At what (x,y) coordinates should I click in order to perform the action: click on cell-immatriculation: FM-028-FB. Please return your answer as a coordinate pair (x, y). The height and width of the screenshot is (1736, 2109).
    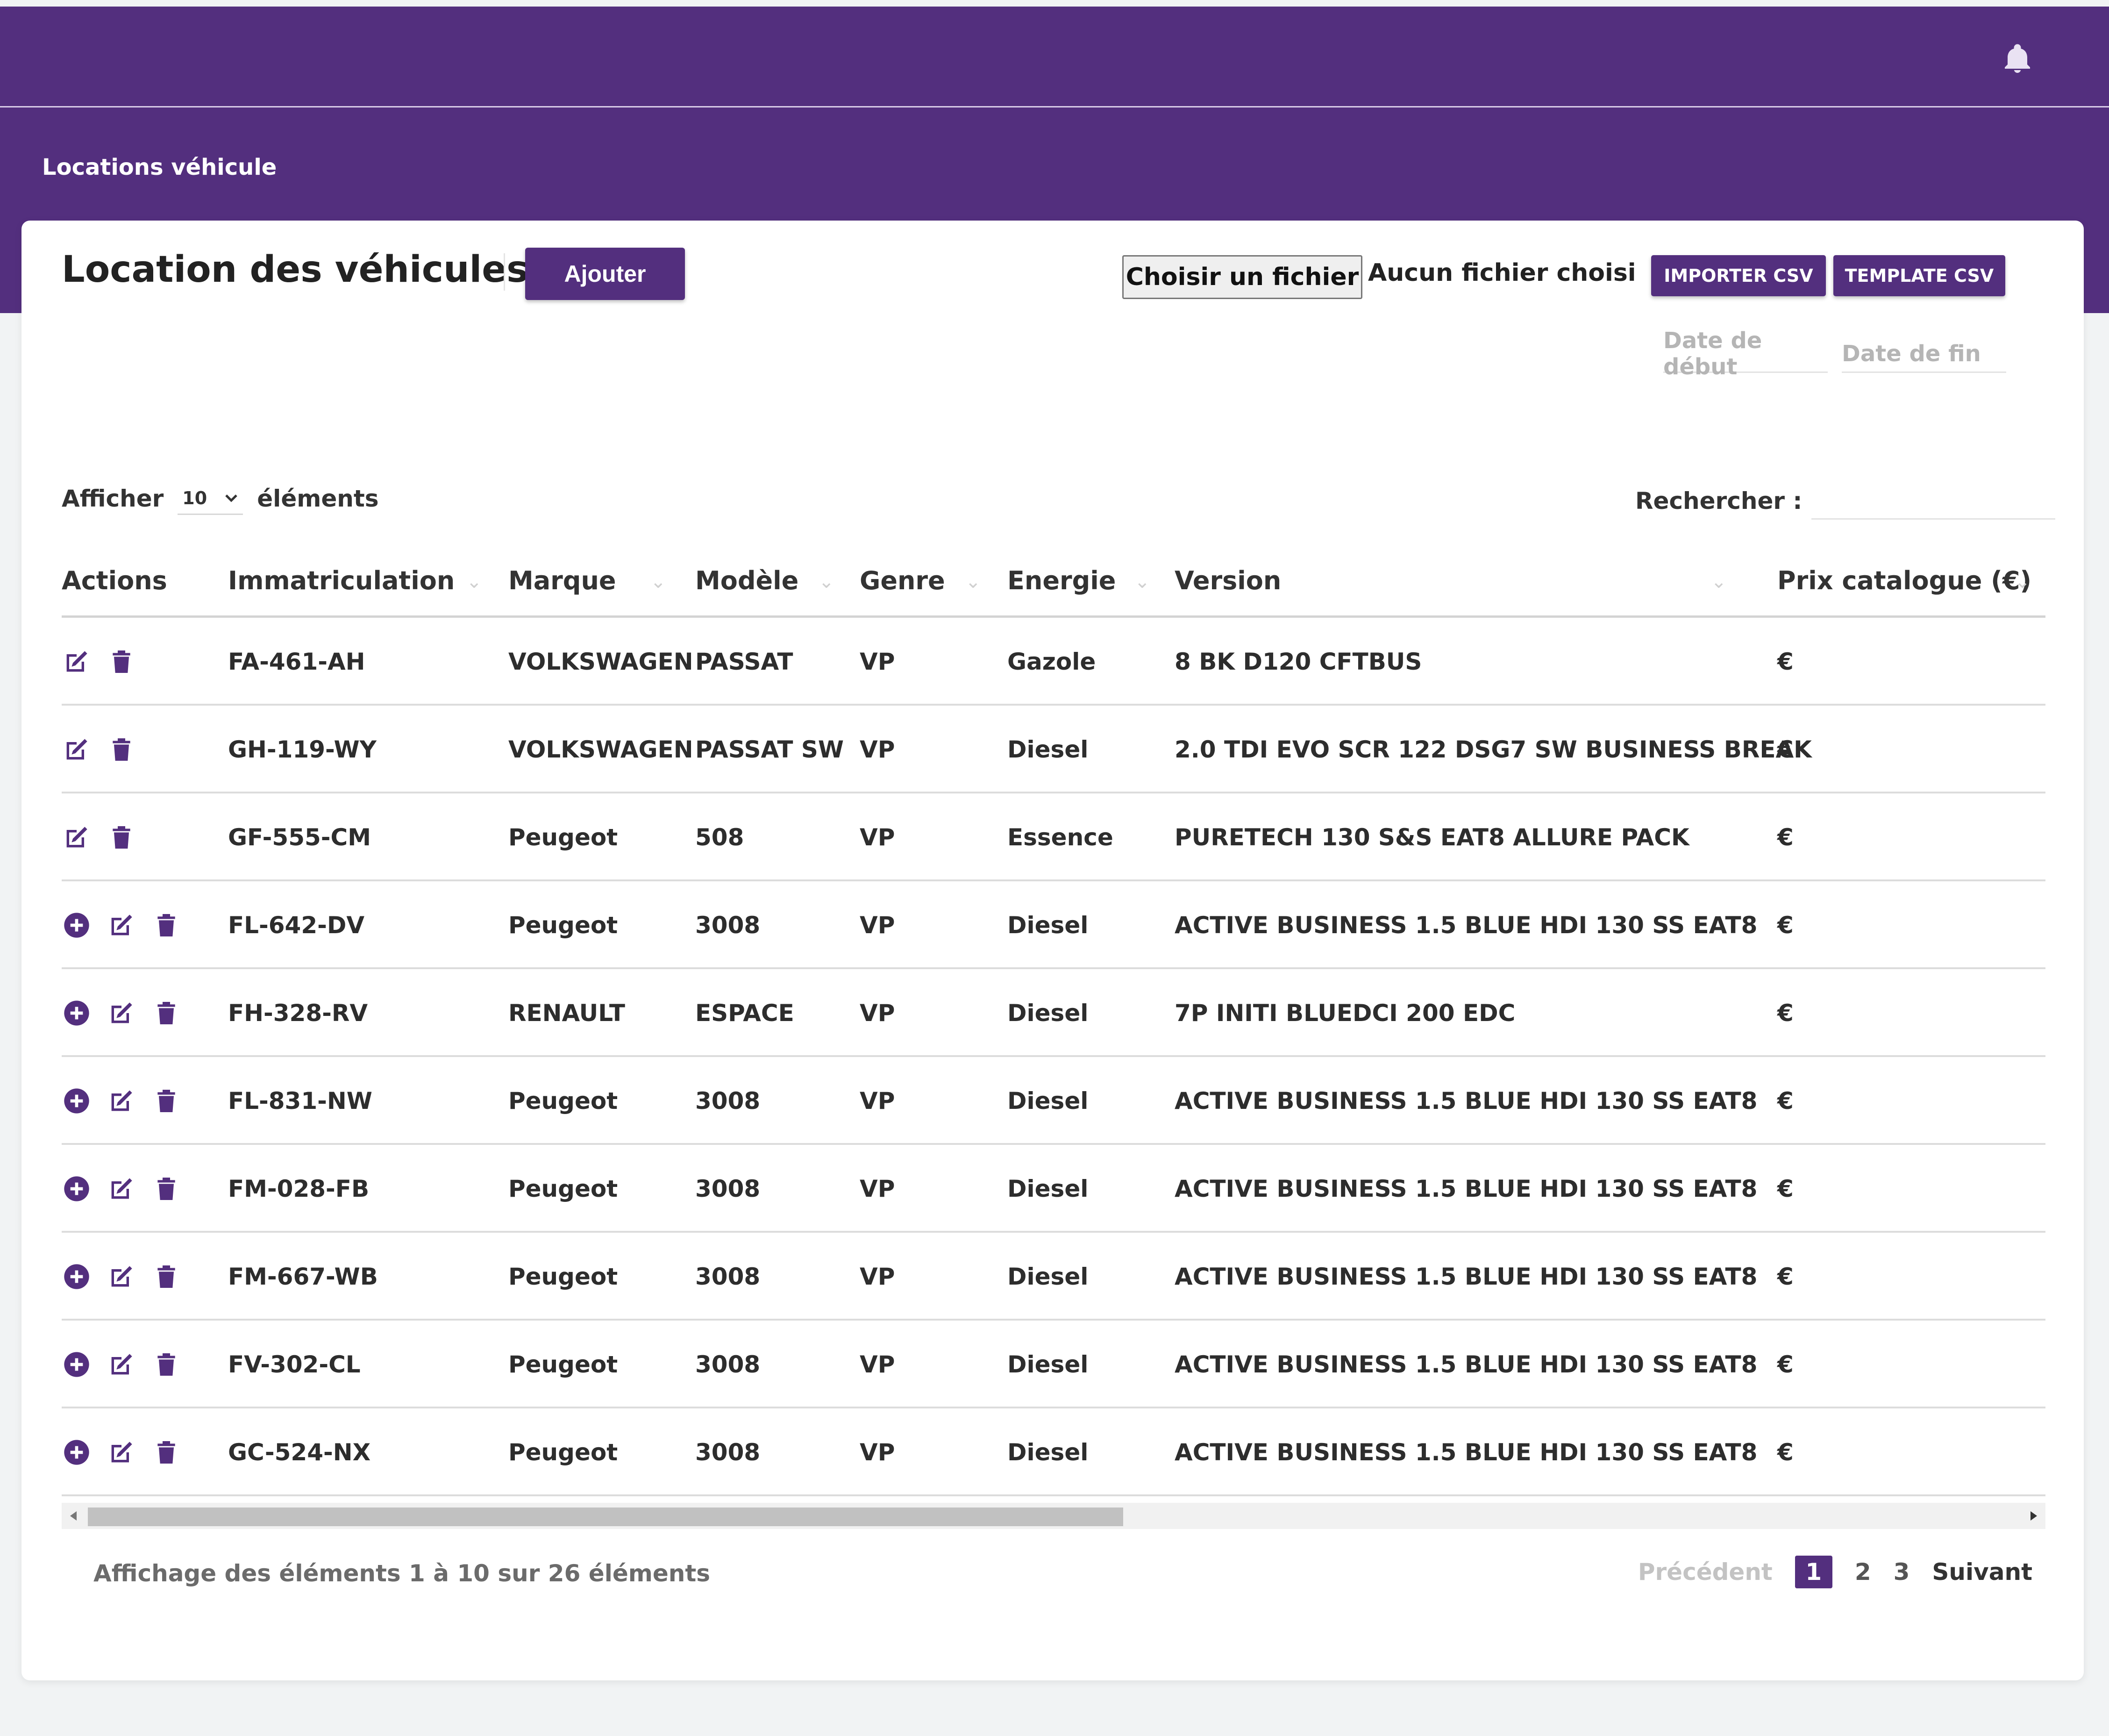
    Looking at the image, I should click on (299, 1188).